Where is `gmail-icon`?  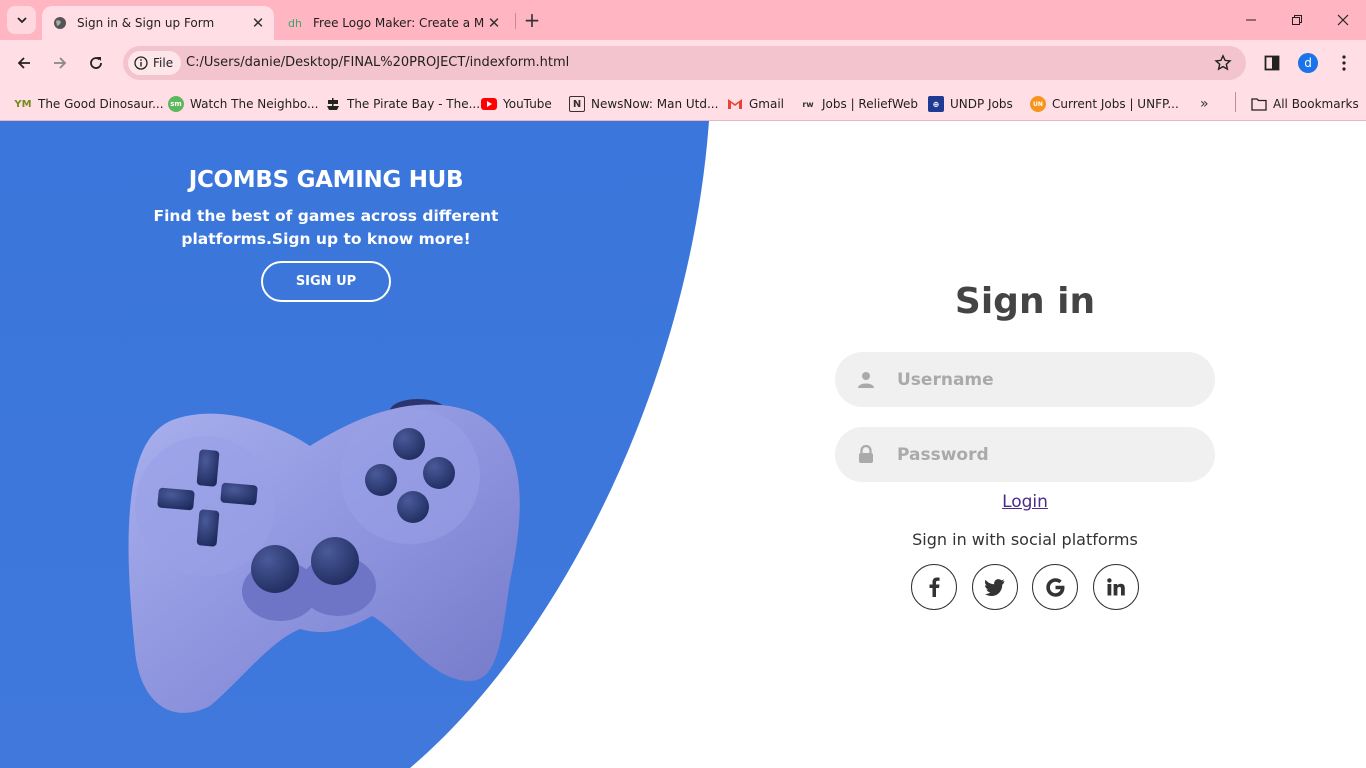
gmail-icon is located at coordinates (735, 104).